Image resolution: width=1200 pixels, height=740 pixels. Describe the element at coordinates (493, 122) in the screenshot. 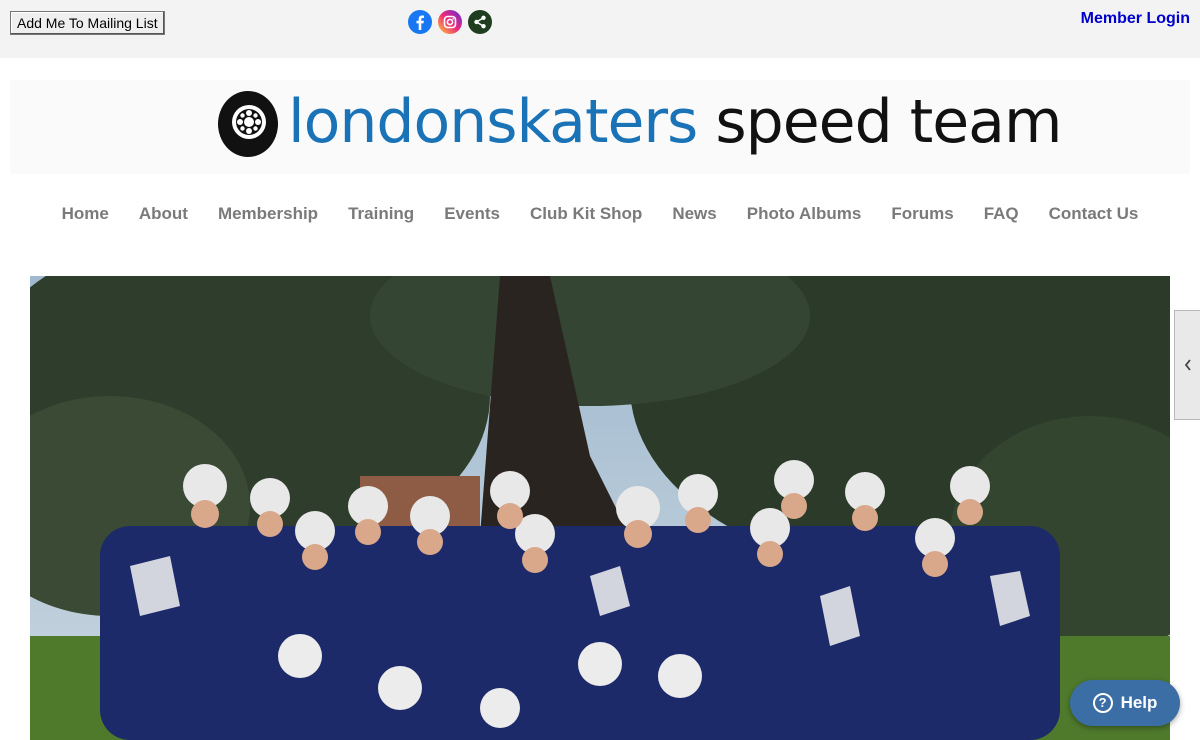

I see `logo-text-primary: londonskaters` at that location.